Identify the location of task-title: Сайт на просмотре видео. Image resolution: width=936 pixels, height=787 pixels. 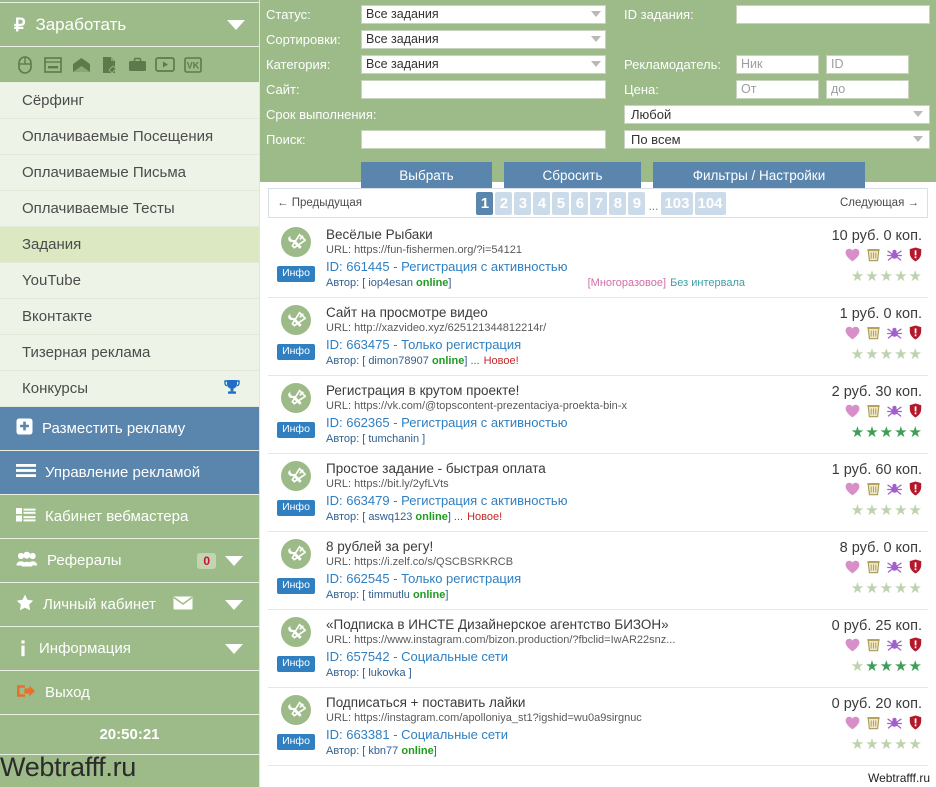
(563, 312).